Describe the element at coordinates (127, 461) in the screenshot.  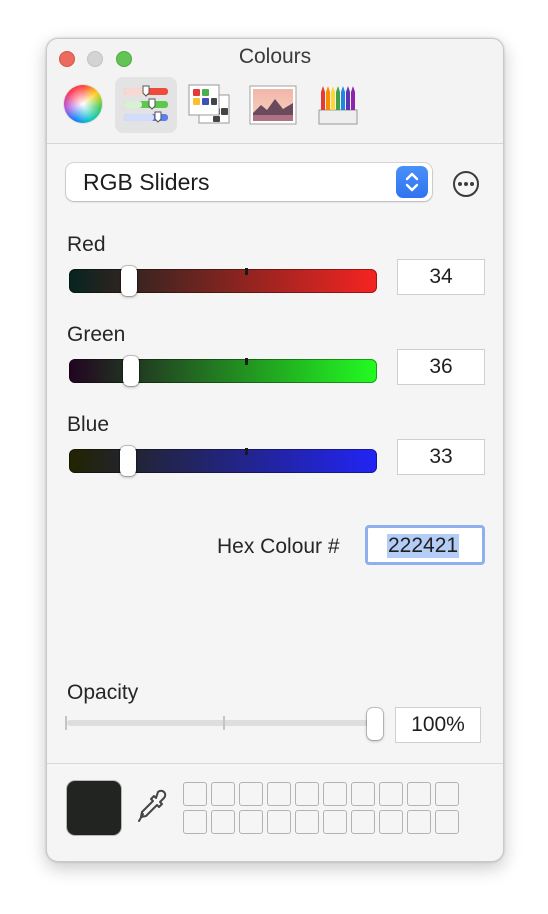
I see `blue-slider-thumb` at that location.